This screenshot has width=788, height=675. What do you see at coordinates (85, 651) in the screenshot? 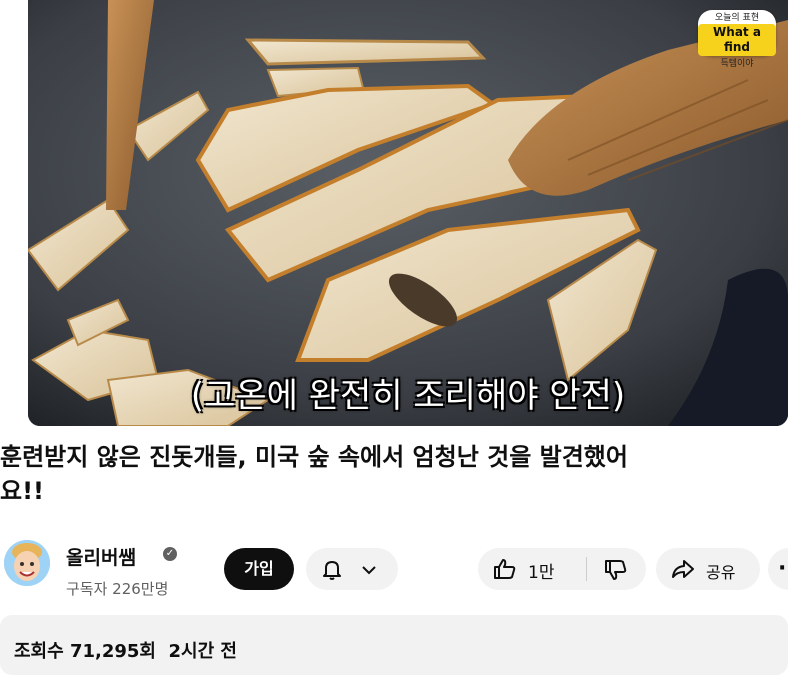
I see `view-count: 조회수 71,295회` at bounding box center [85, 651].